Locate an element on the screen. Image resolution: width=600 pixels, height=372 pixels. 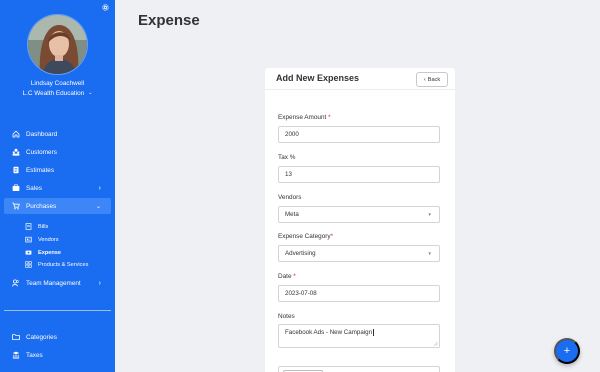
sidebar-item-label: Estimates is located at coordinates (40, 170).